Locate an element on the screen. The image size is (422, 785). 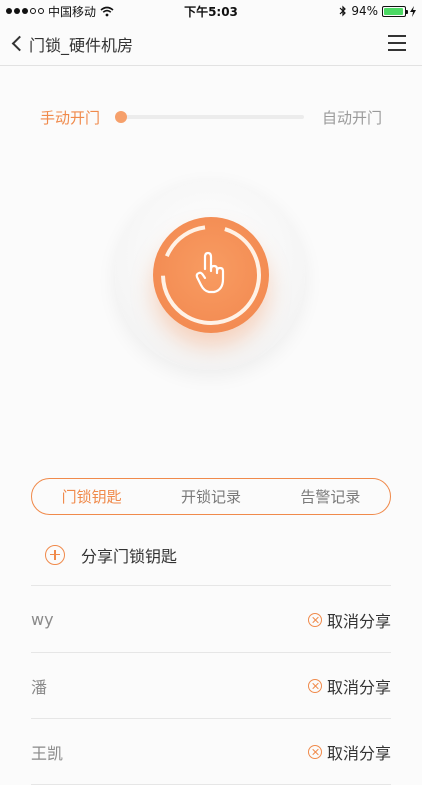
back-button: 门锁_硬件机房 is located at coordinates (66, 44).